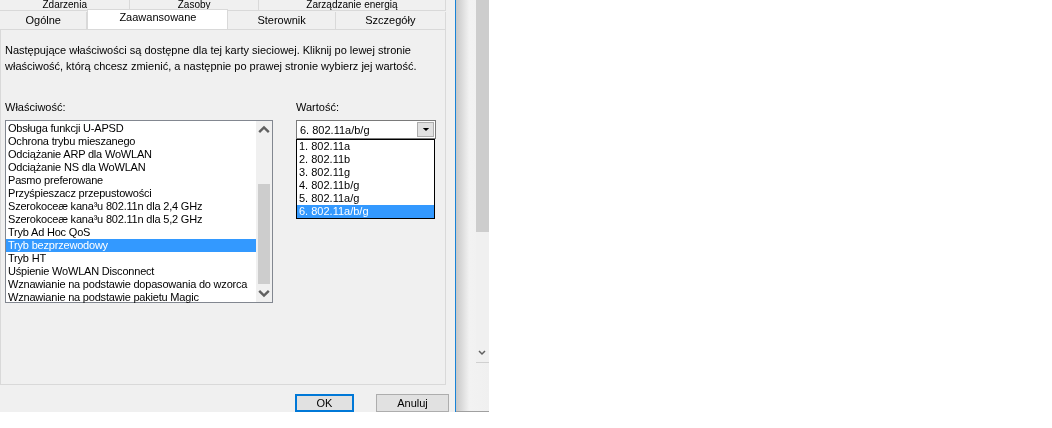  I want to click on dropdown-option: 5. 802.11a/g, so click(365, 198).